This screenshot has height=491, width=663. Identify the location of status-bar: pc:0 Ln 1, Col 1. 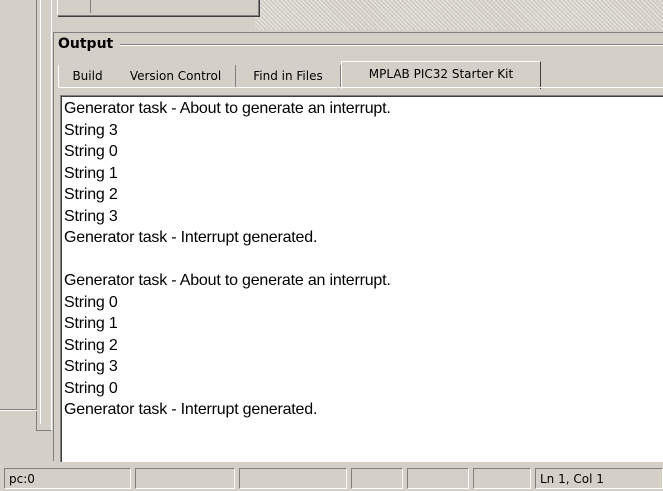
(331, 478).